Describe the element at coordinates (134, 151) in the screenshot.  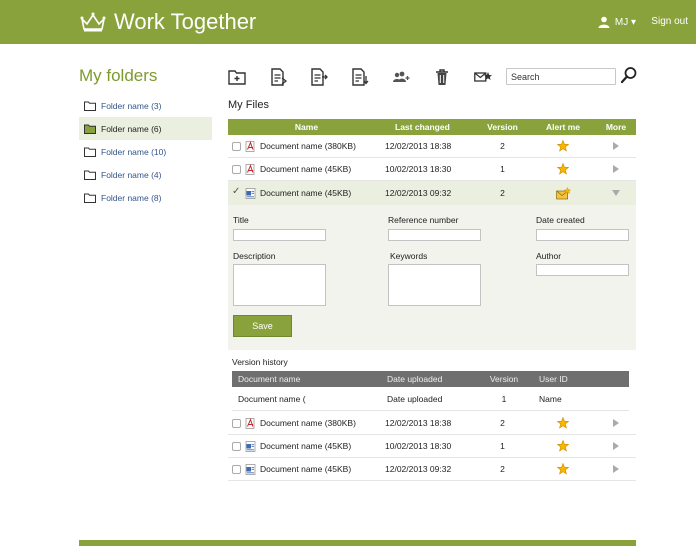
I see `folder-label: Folder name (10)` at that location.